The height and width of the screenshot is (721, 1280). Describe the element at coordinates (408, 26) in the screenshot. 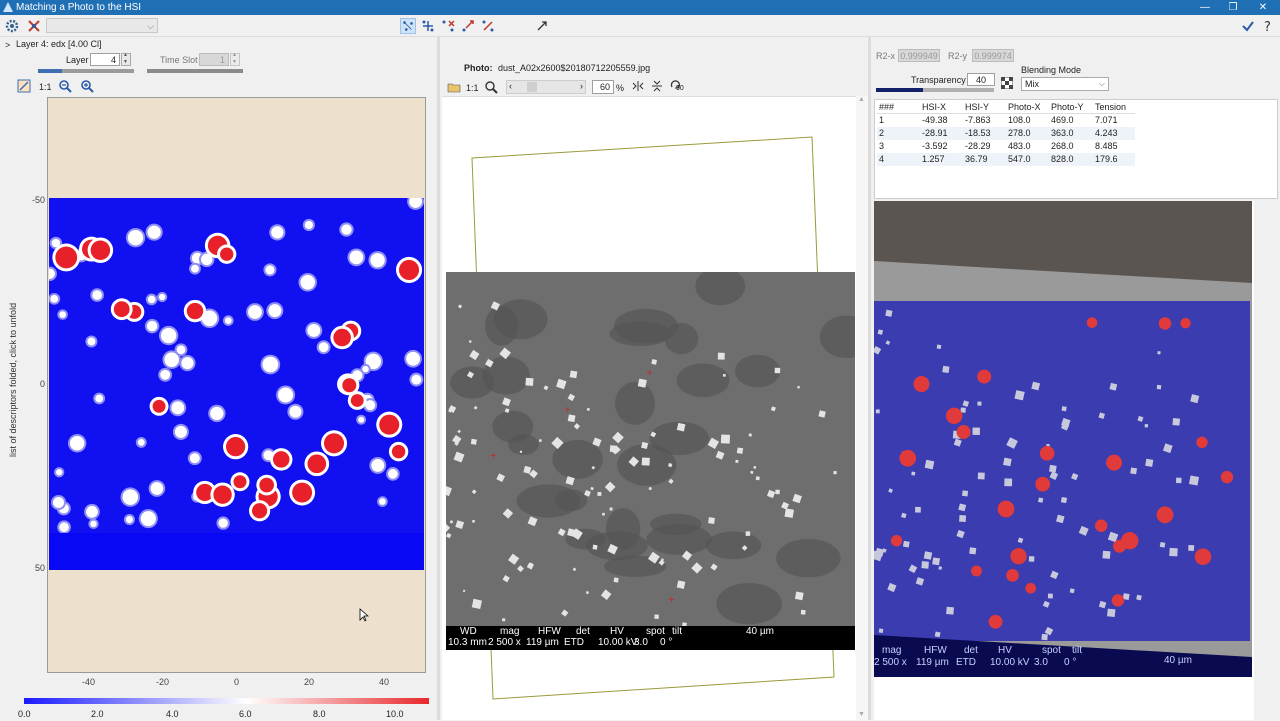

I see `match-points-mode-icon` at that location.